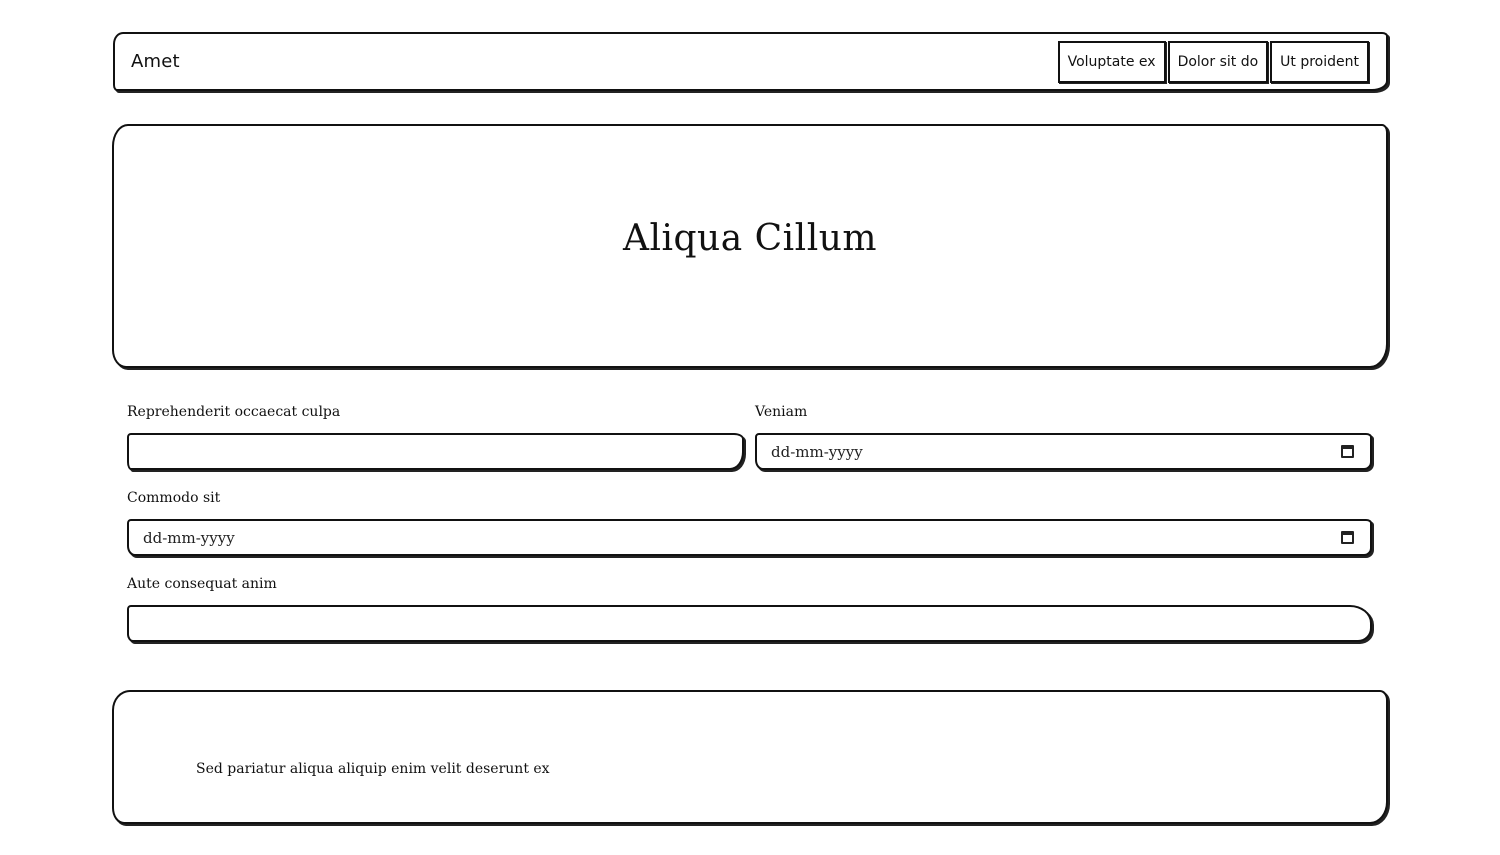 Image resolution: width=1500 pixels, height=855 pixels. What do you see at coordinates (749, 623) in the screenshot?
I see `aute-consequat-input` at bounding box center [749, 623].